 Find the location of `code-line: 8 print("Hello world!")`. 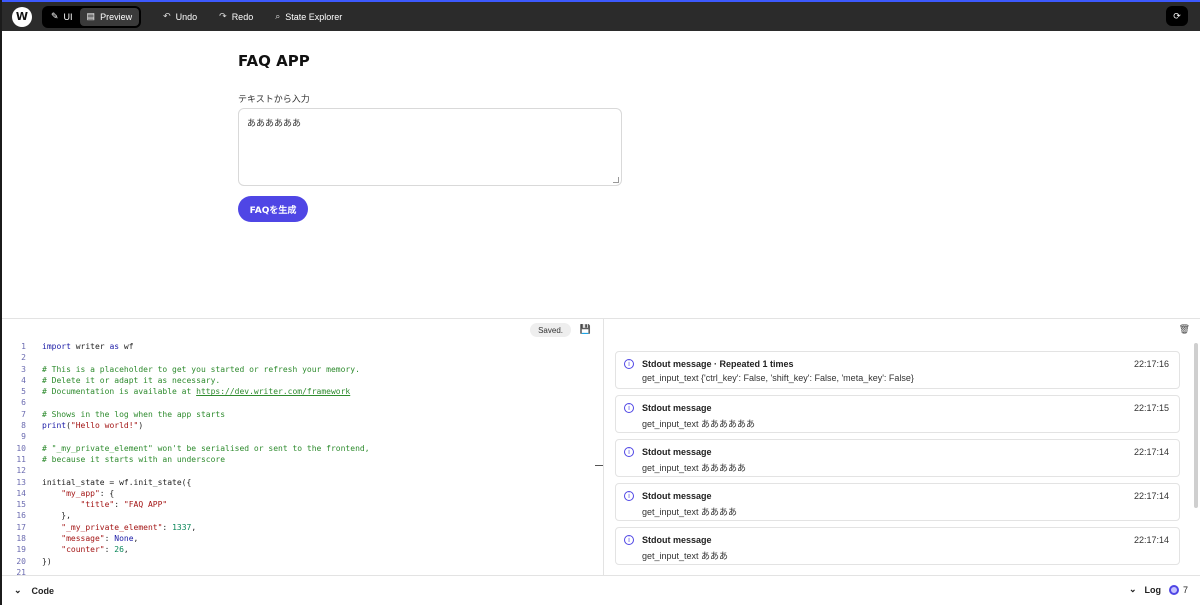

code-line: 8 print("Hello world!") is located at coordinates (298, 425).